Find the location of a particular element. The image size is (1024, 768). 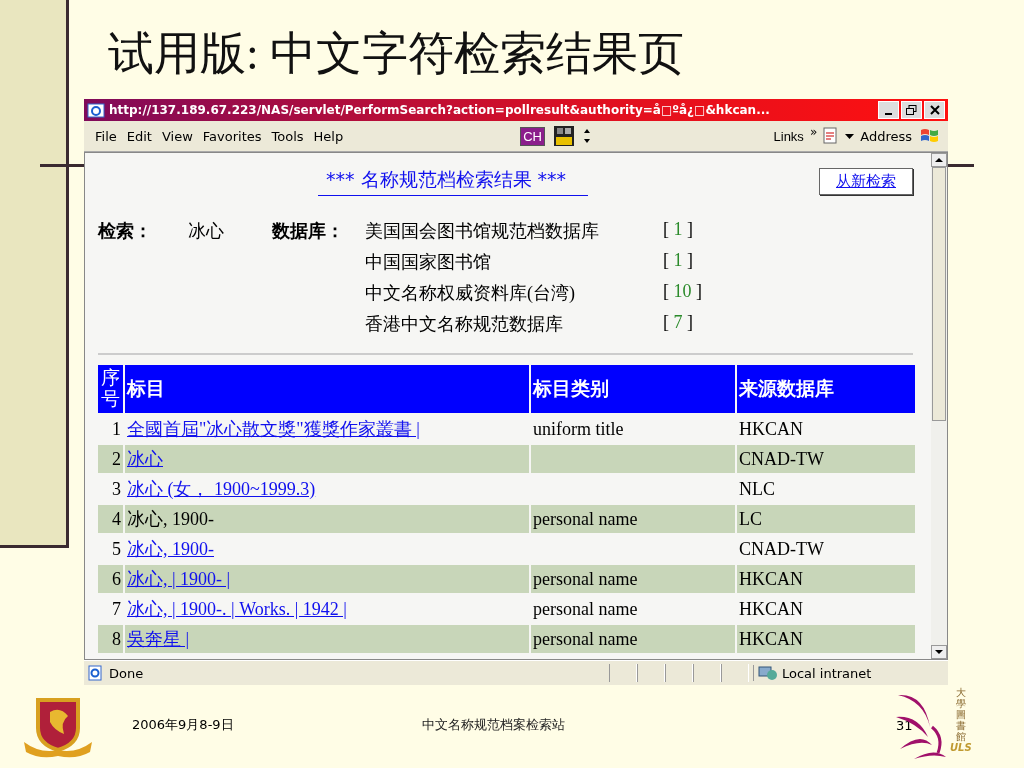

row-number: 3 is located at coordinates (116, 489).